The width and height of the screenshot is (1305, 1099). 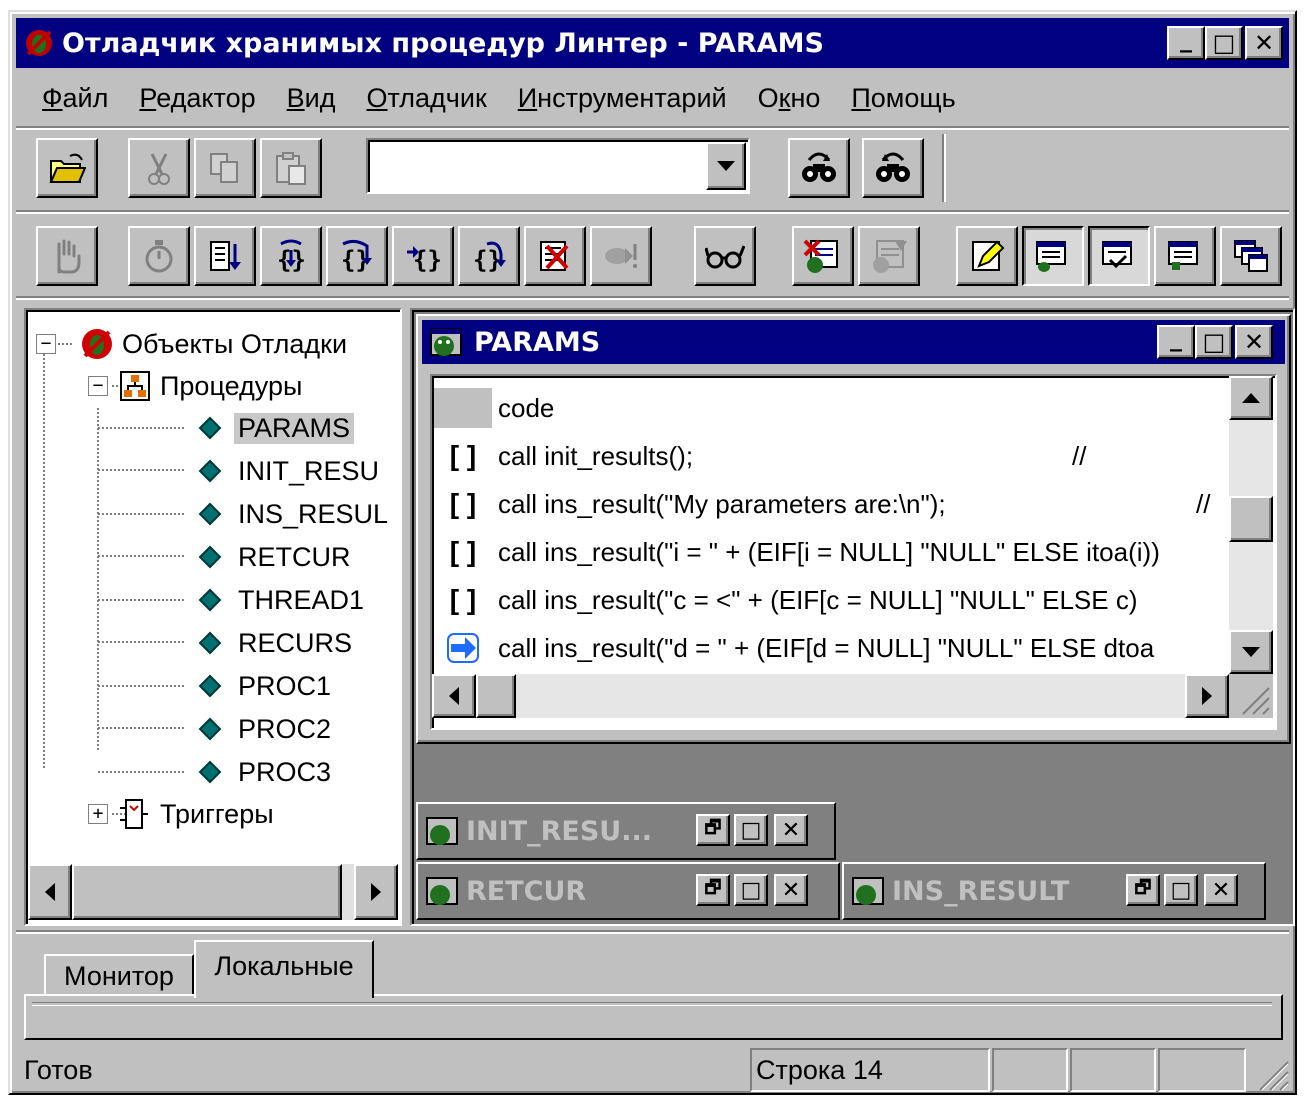 I want to click on find-prev-button, so click(x=893, y=168).